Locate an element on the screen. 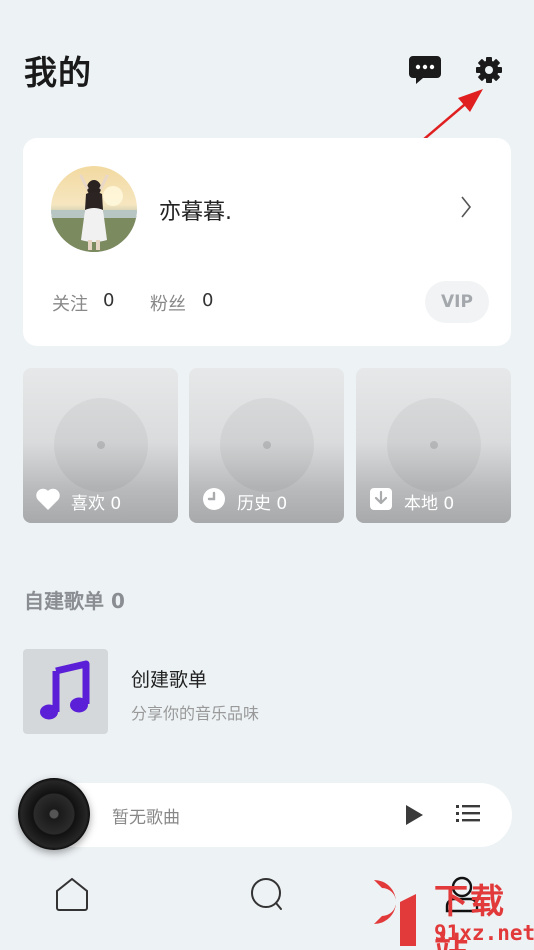 The height and width of the screenshot is (950, 534). page-title: 我的 is located at coordinates (58, 72).